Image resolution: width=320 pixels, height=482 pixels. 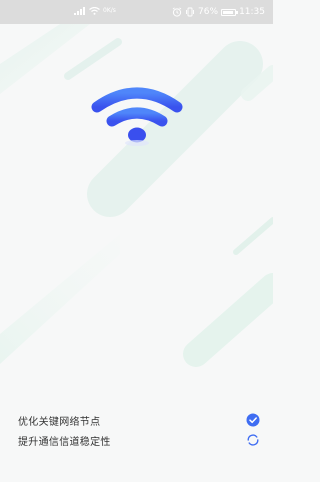 What do you see at coordinates (137, 100) in the screenshot?
I see `wifi-outer-arc` at bounding box center [137, 100].